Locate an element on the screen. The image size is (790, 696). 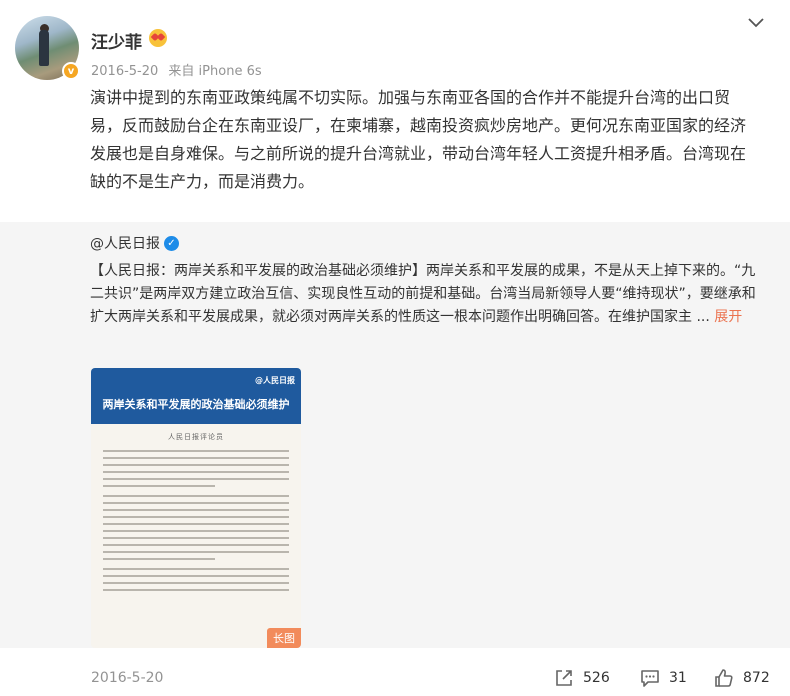
verified-icon: v is located at coordinates (71, 71).